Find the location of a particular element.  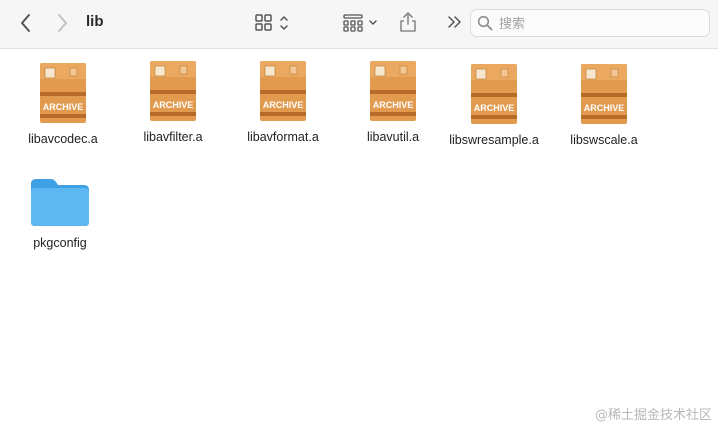

file-name: pkgconfig is located at coordinates (60, 243).